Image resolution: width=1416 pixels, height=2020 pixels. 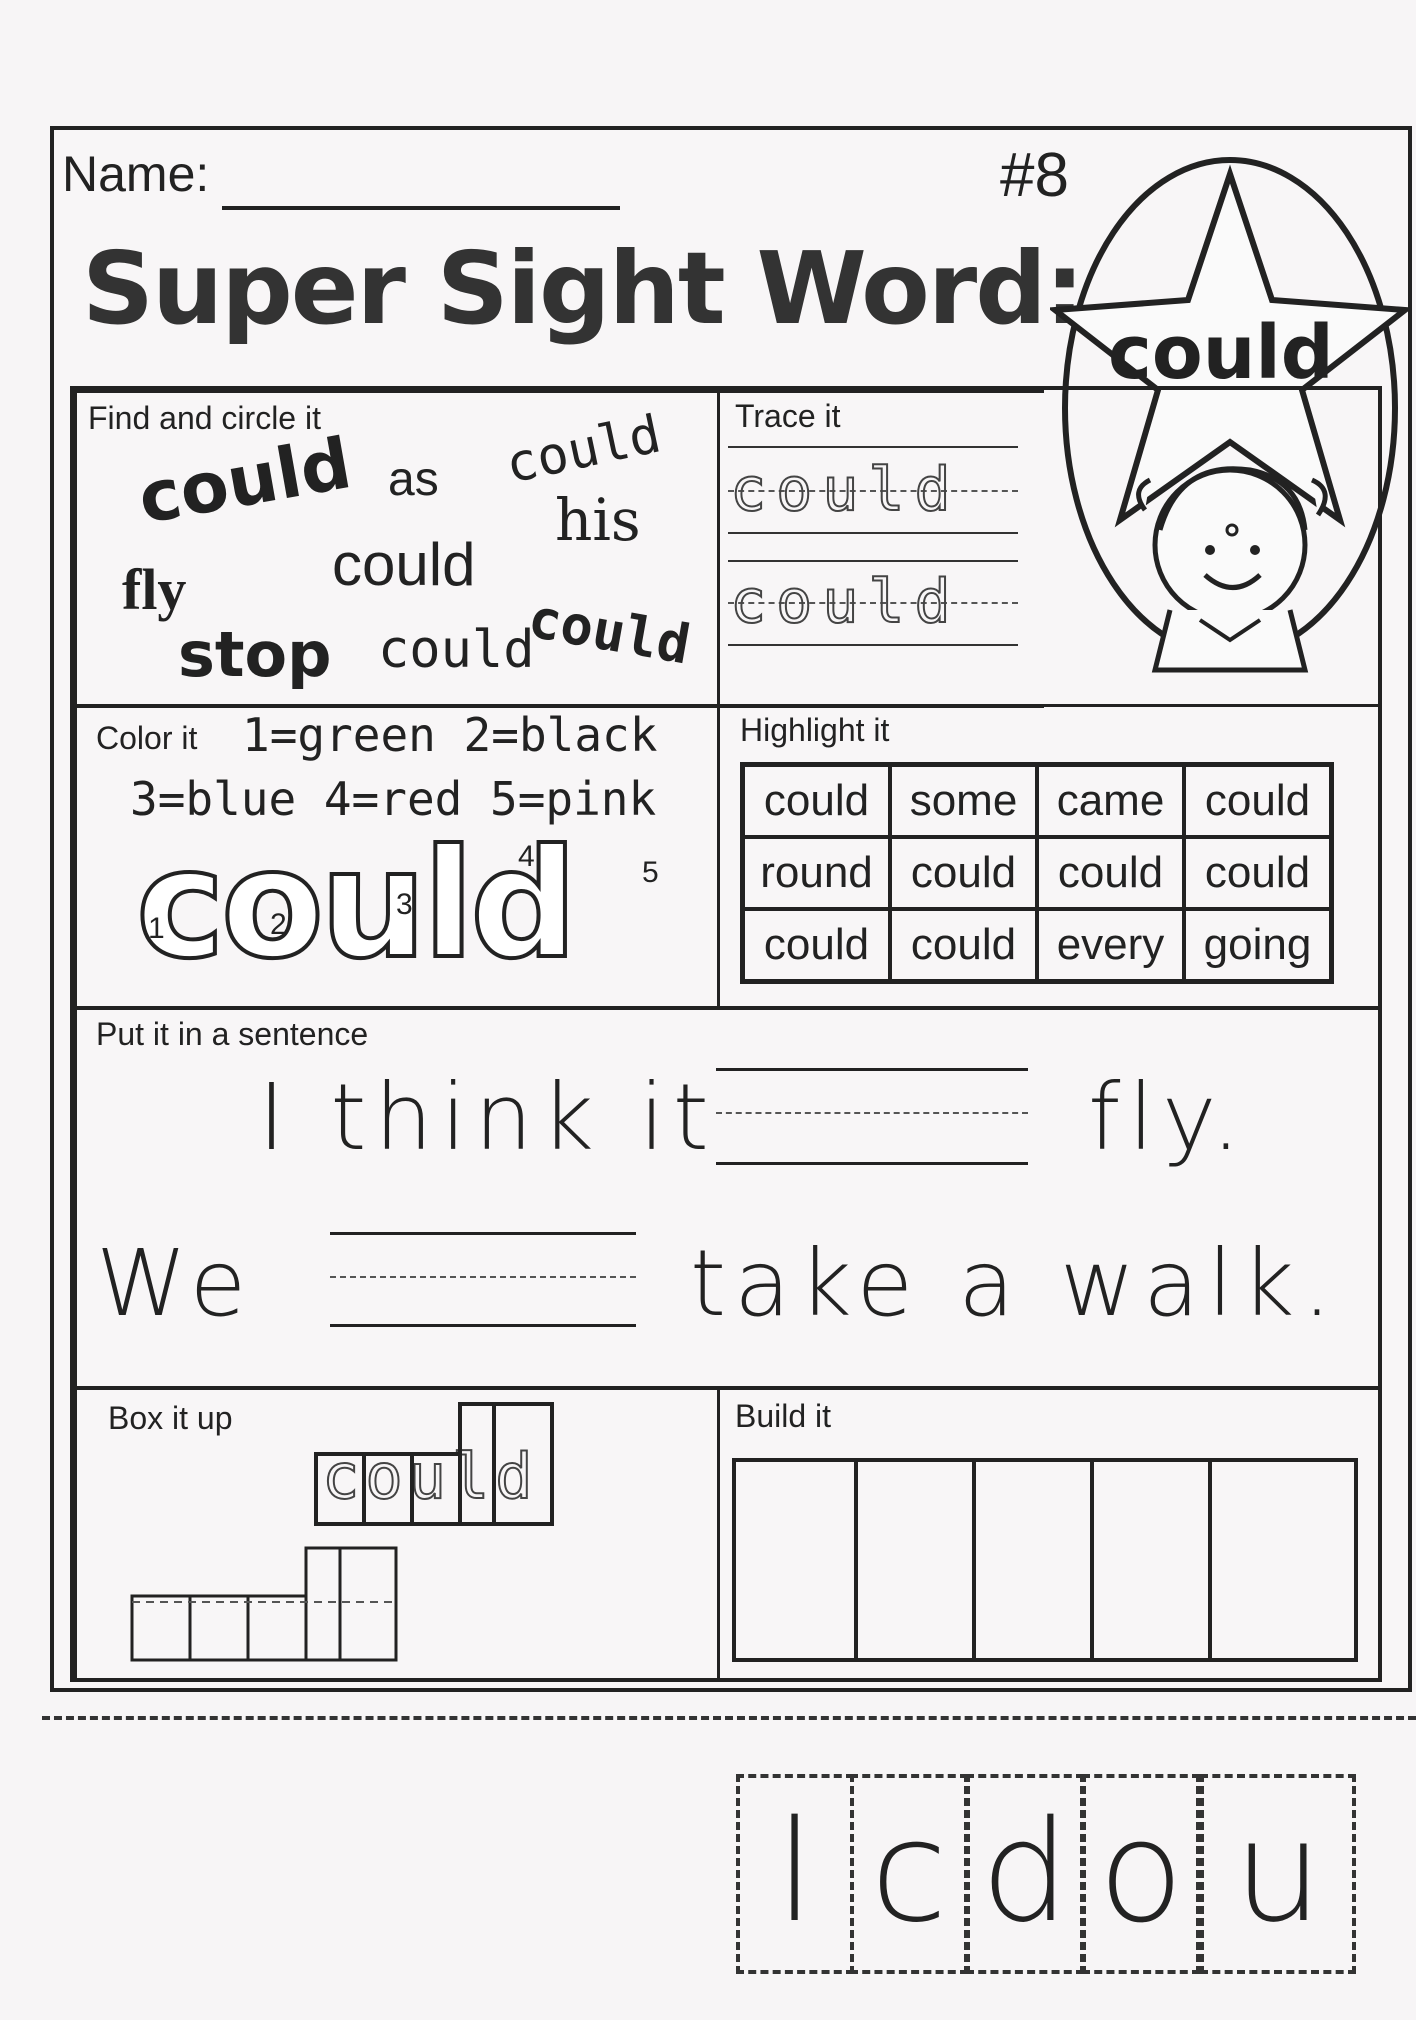 I want to click on sentence1-blank-mid, so click(x=872, y=1113).